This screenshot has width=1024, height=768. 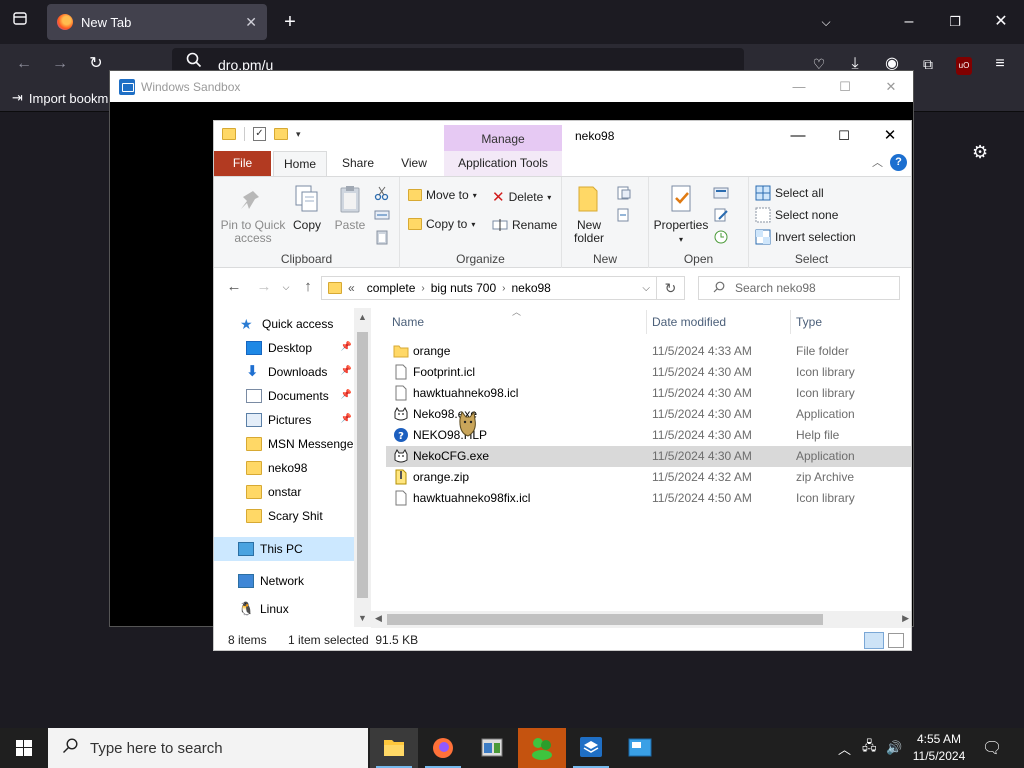 What do you see at coordinates (350, 207) in the screenshot?
I see `paste-button: Paste` at bounding box center [350, 207].